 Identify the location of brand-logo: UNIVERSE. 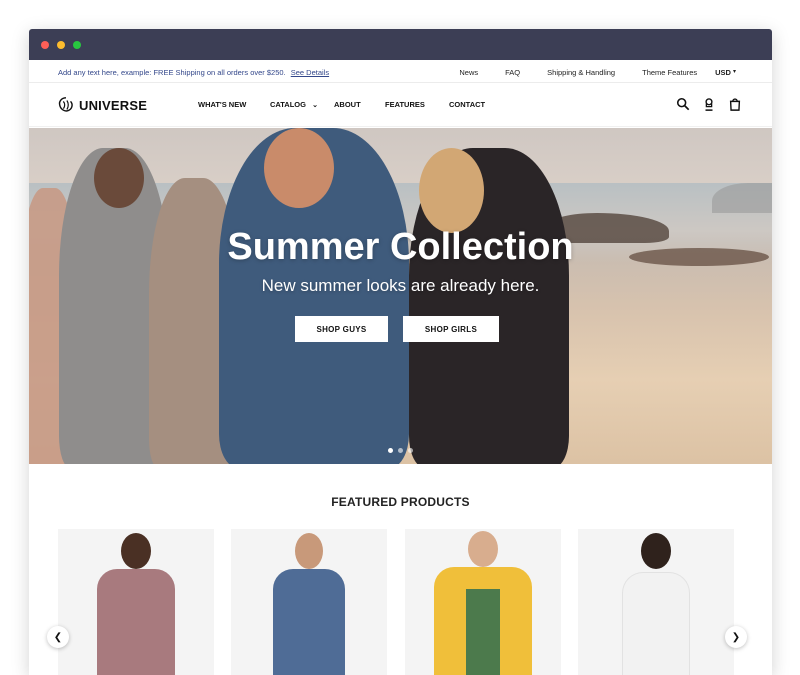
(102, 105).